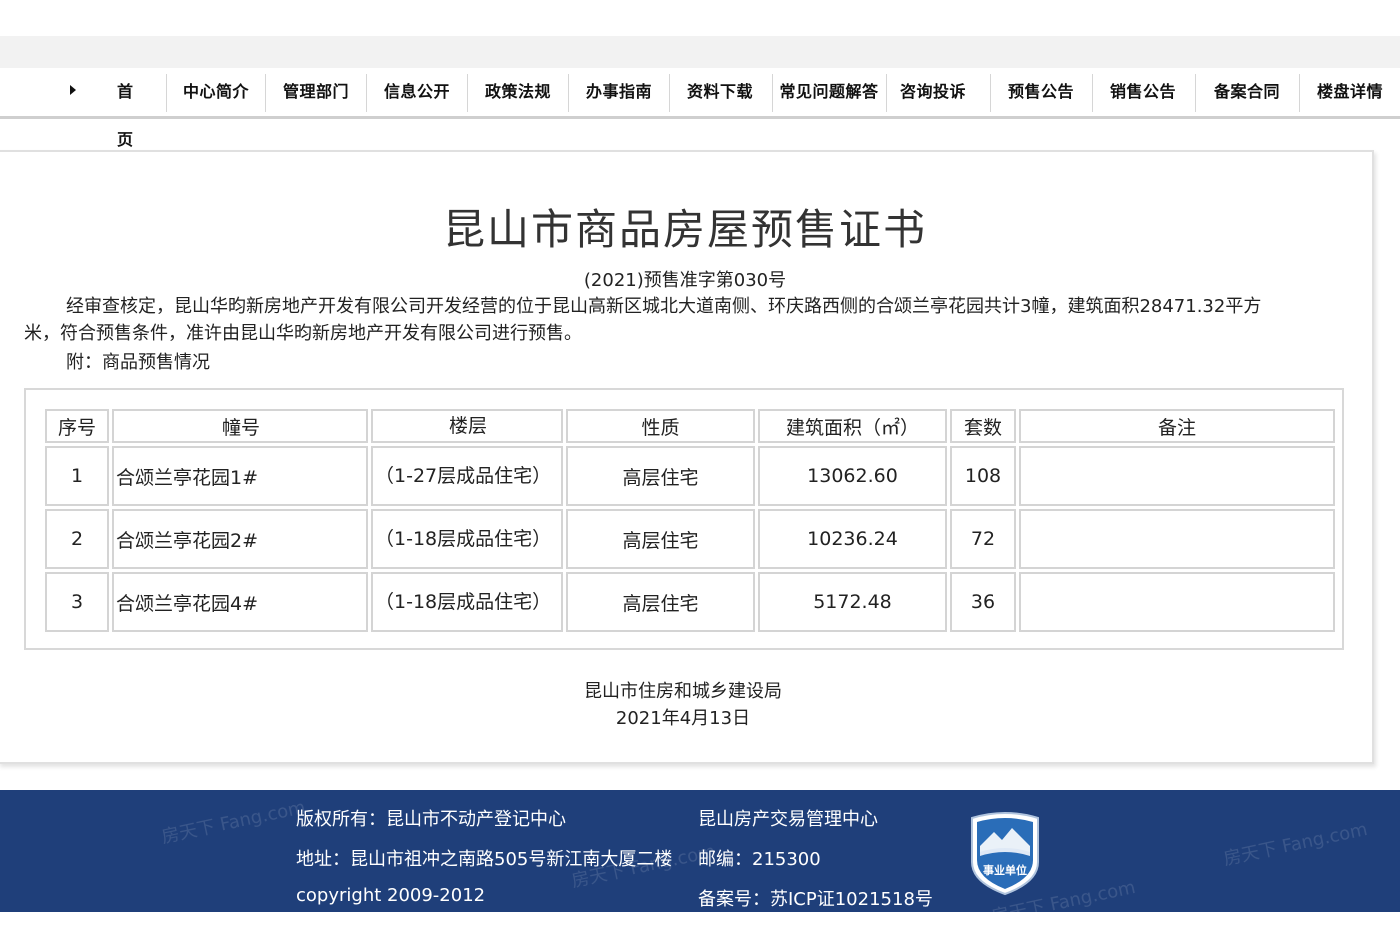 The width and height of the screenshot is (1400, 933). What do you see at coordinates (788, 819) in the screenshot?
I see `footer-center-name: 昆山房产交易管理中心` at bounding box center [788, 819].